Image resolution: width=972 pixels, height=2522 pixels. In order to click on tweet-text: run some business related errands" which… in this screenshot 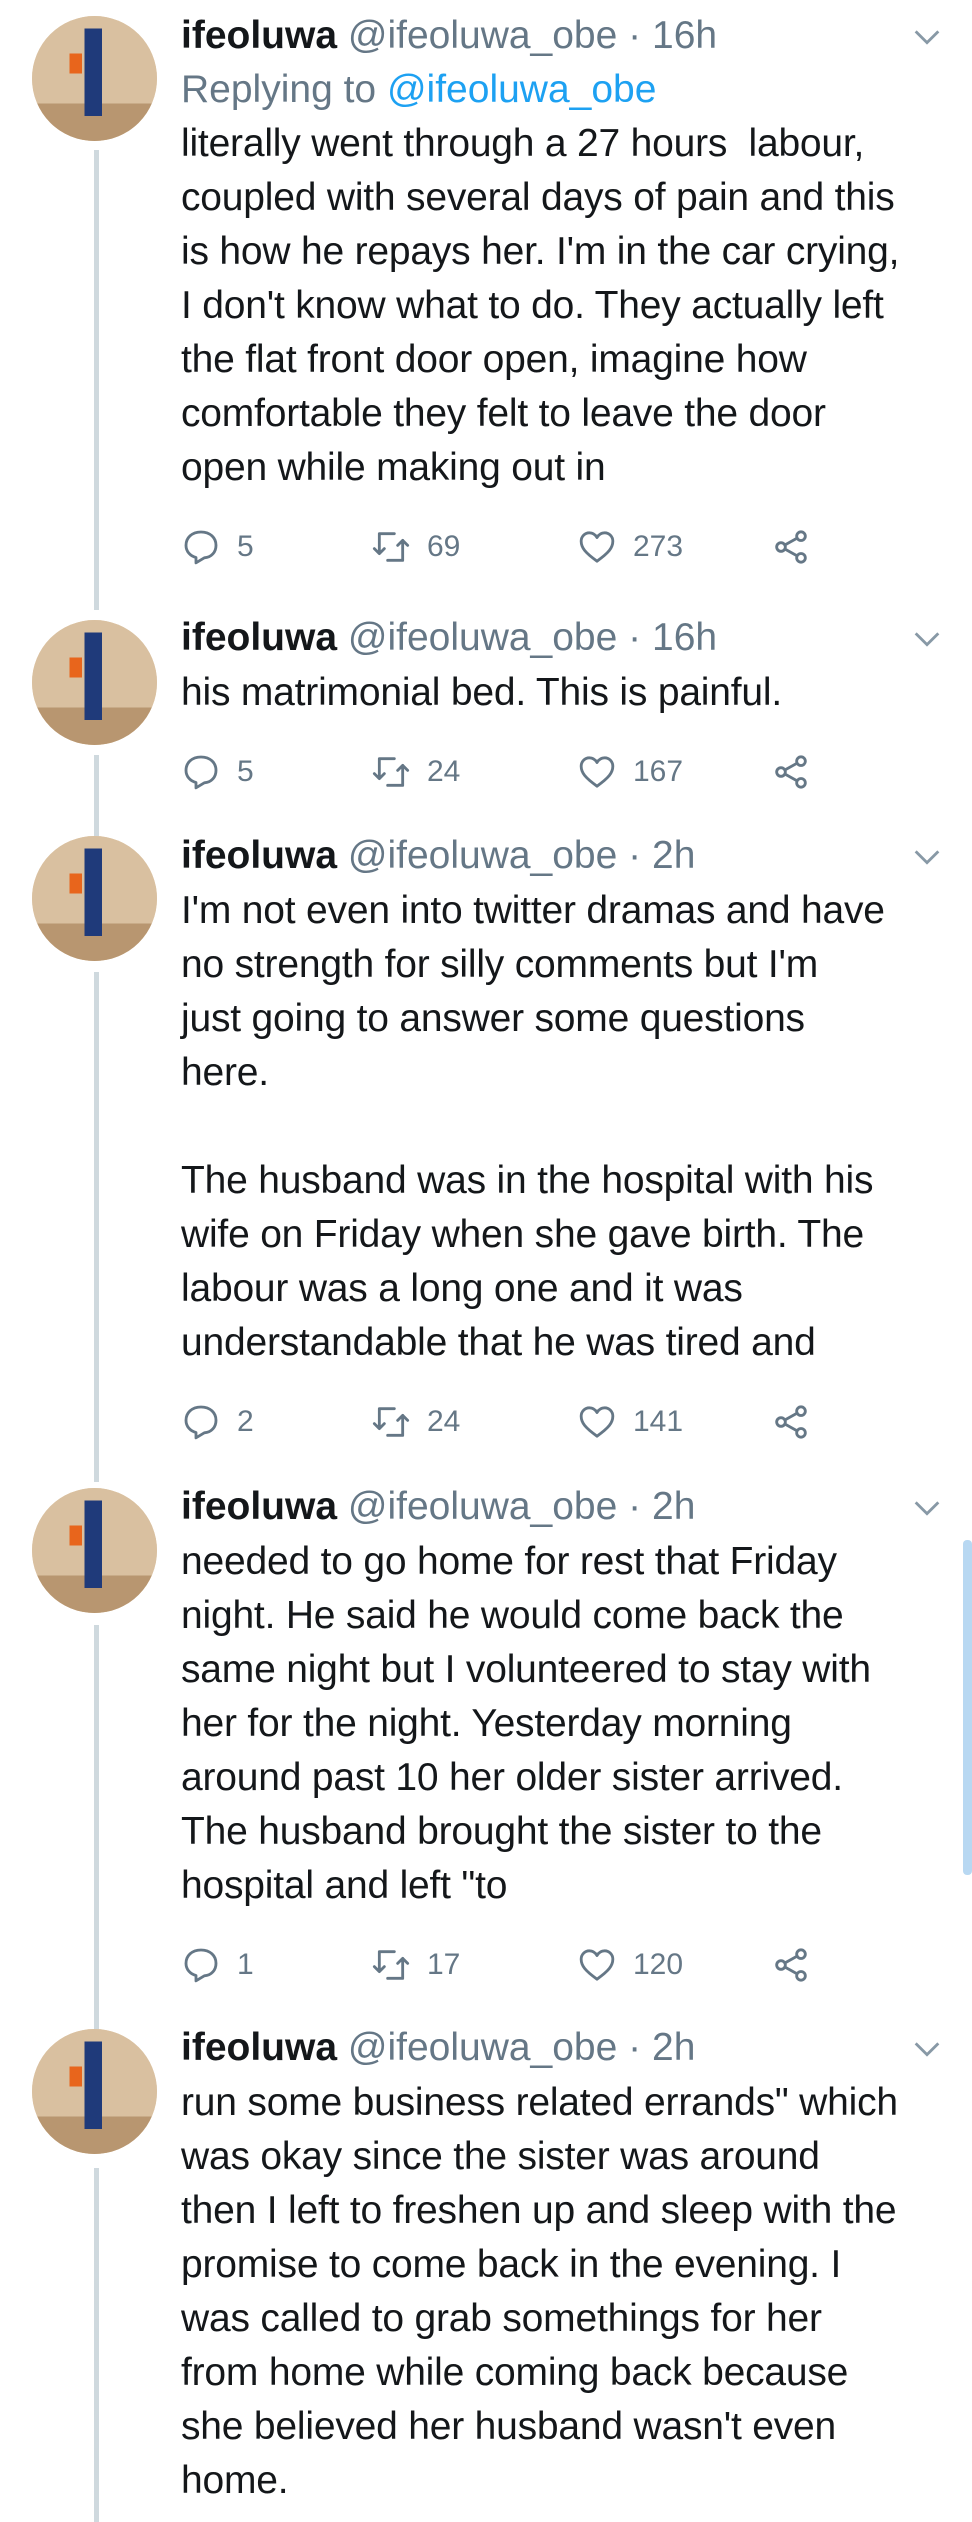, I will do `click(539, 2291)`.